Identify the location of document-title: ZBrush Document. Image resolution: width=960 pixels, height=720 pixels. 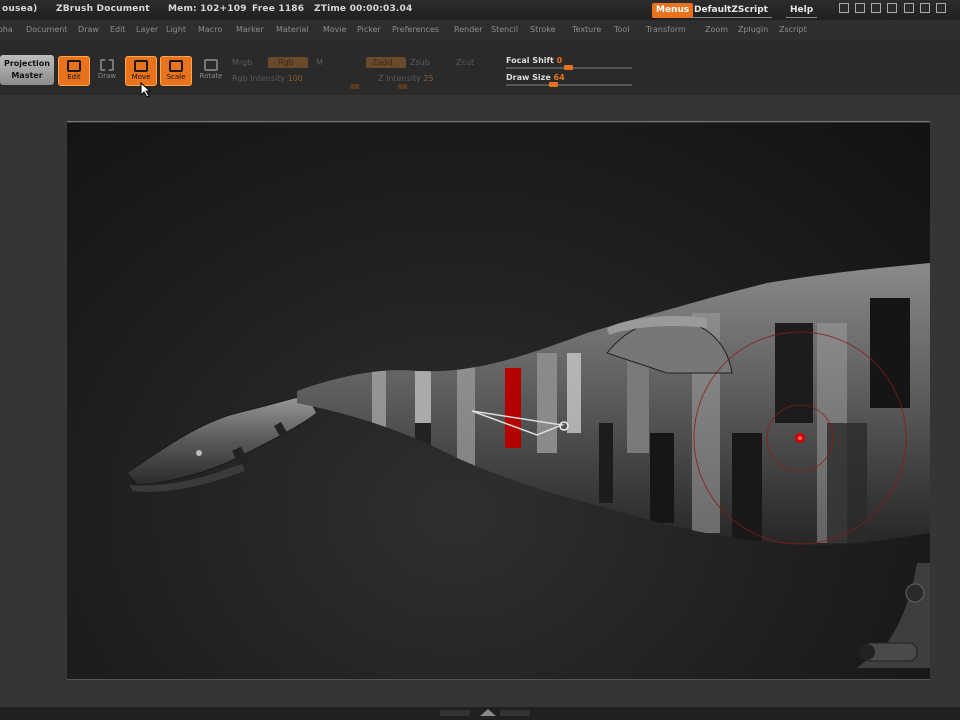
(103, 9).